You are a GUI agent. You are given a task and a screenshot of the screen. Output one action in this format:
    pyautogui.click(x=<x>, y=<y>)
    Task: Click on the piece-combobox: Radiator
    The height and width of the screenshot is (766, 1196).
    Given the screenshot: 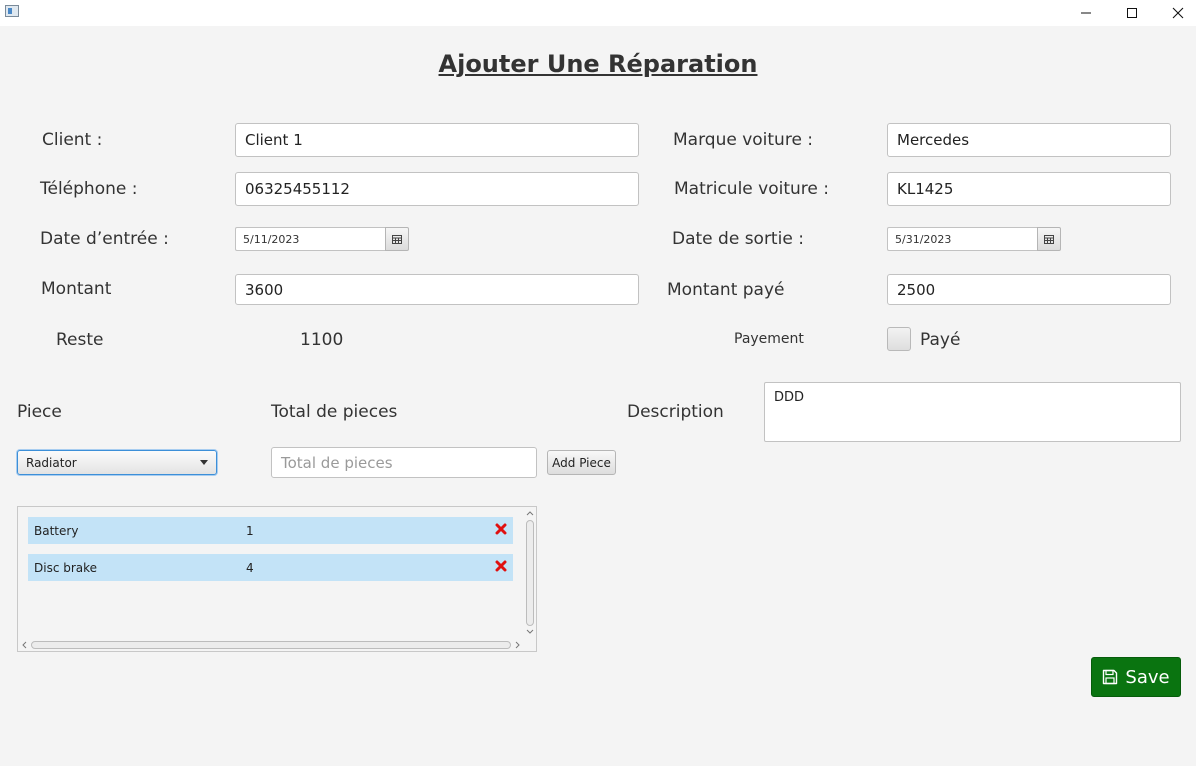 What is the action you would take?
    pyautogui.click(x=117, y=462)
    